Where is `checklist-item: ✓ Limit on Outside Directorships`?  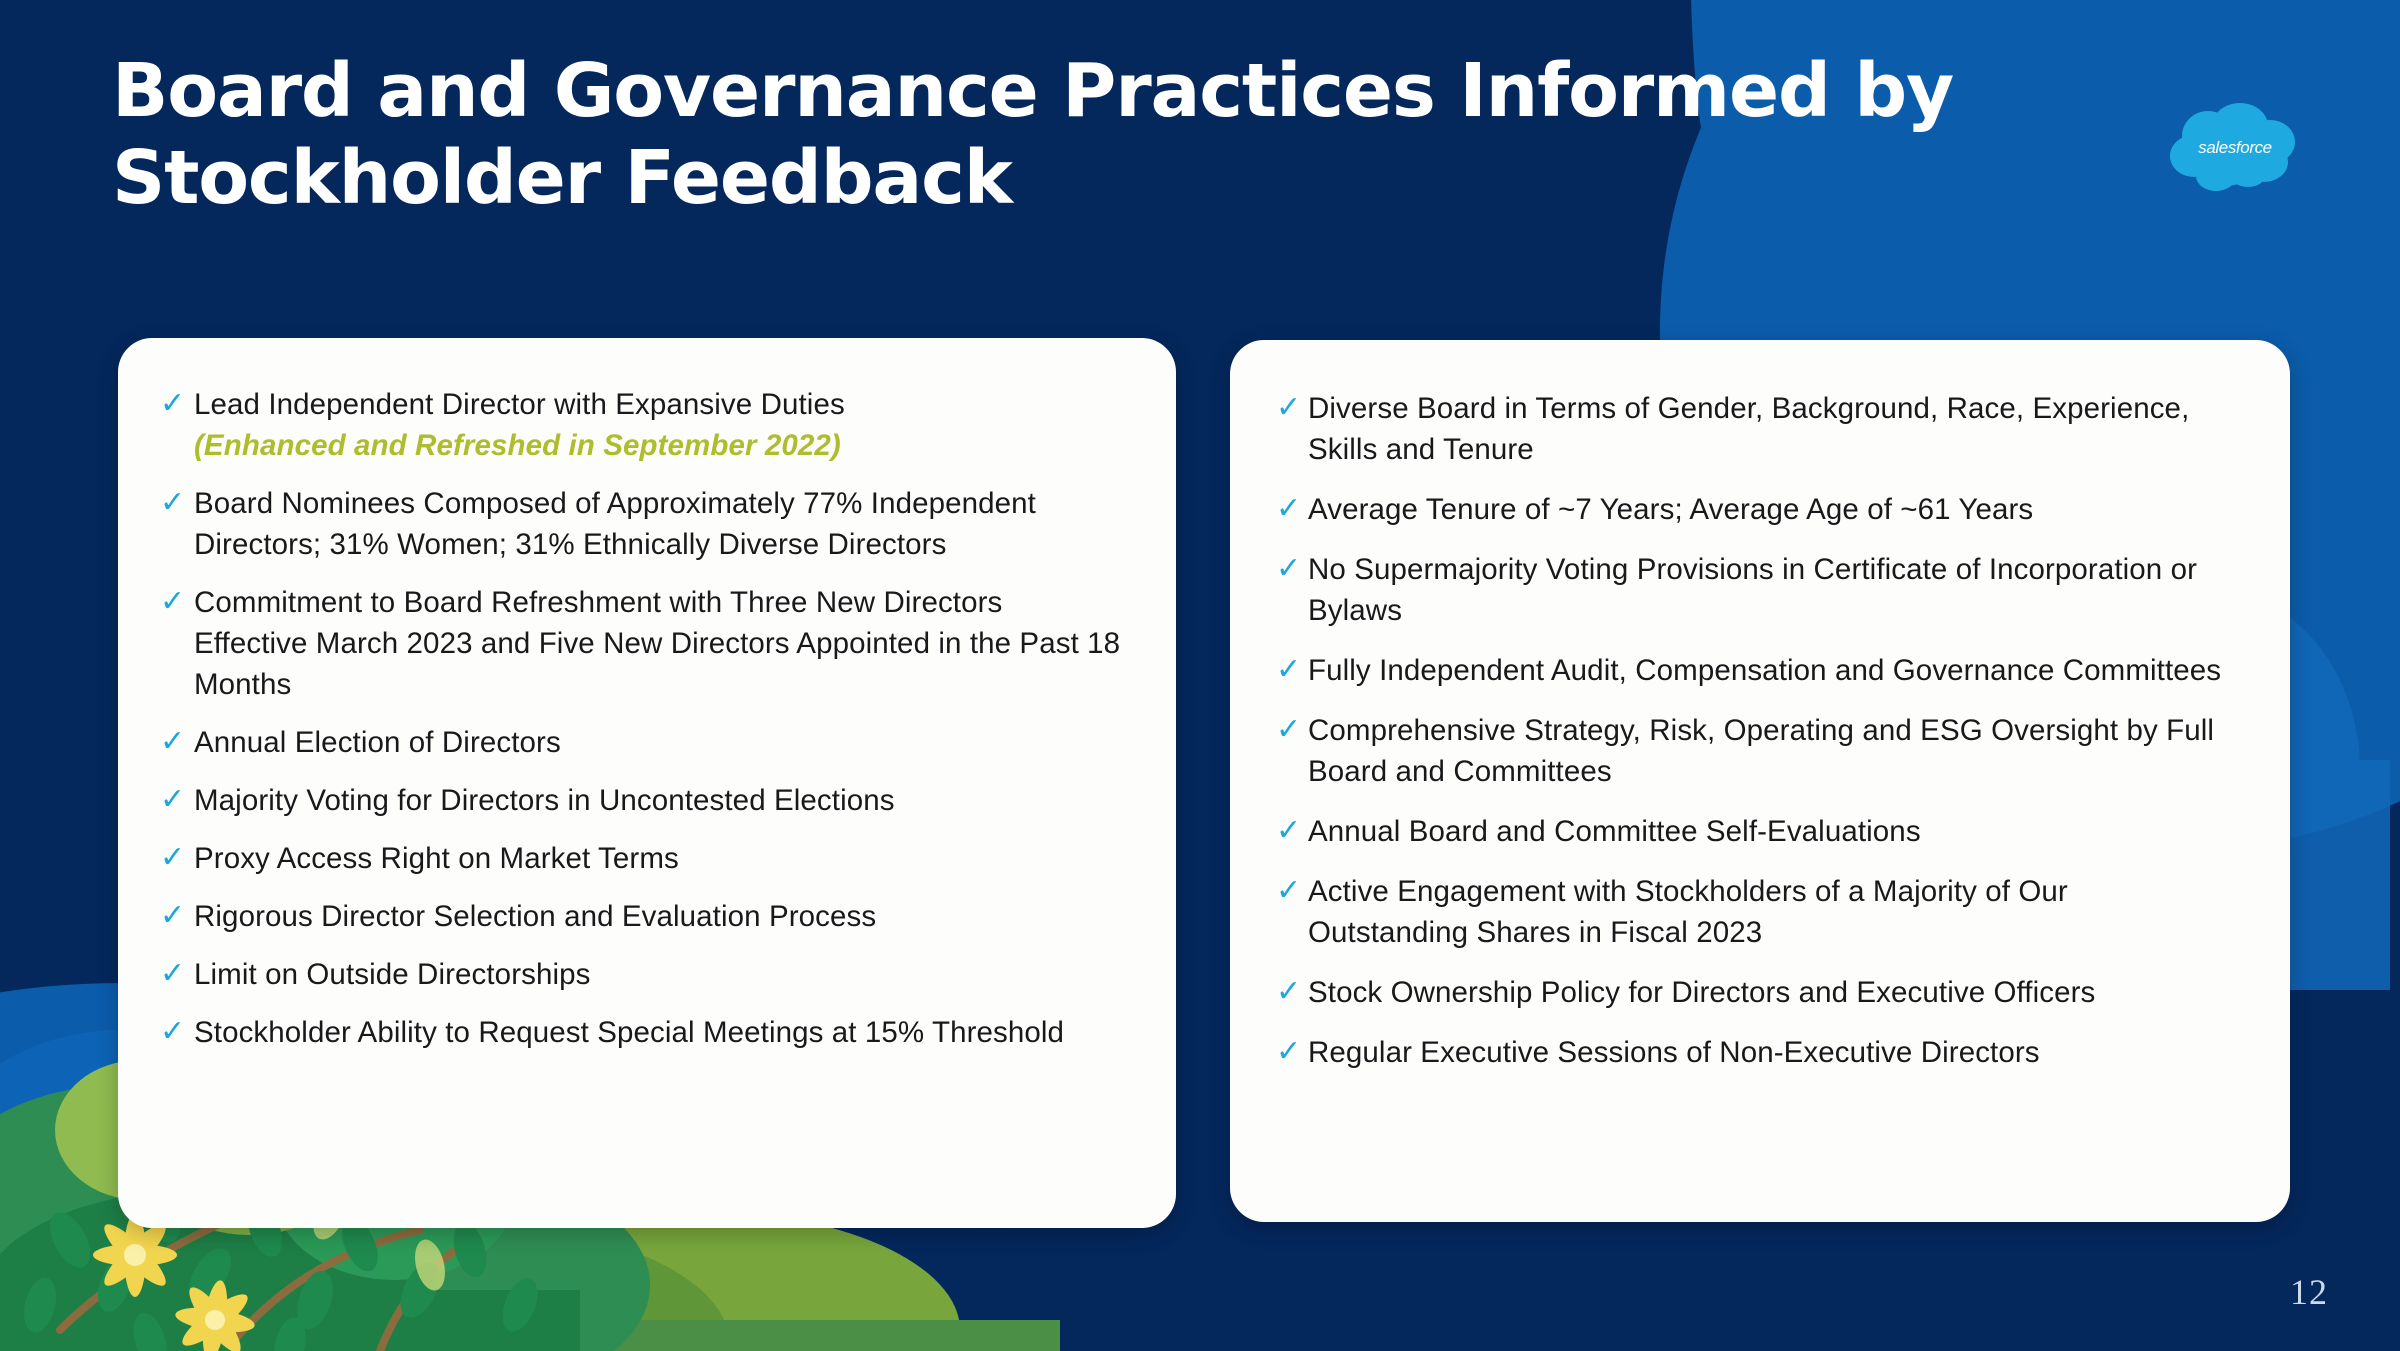
checklist-item: ✓ Limit on Outside Directorships is located at coordinates (647, 974).